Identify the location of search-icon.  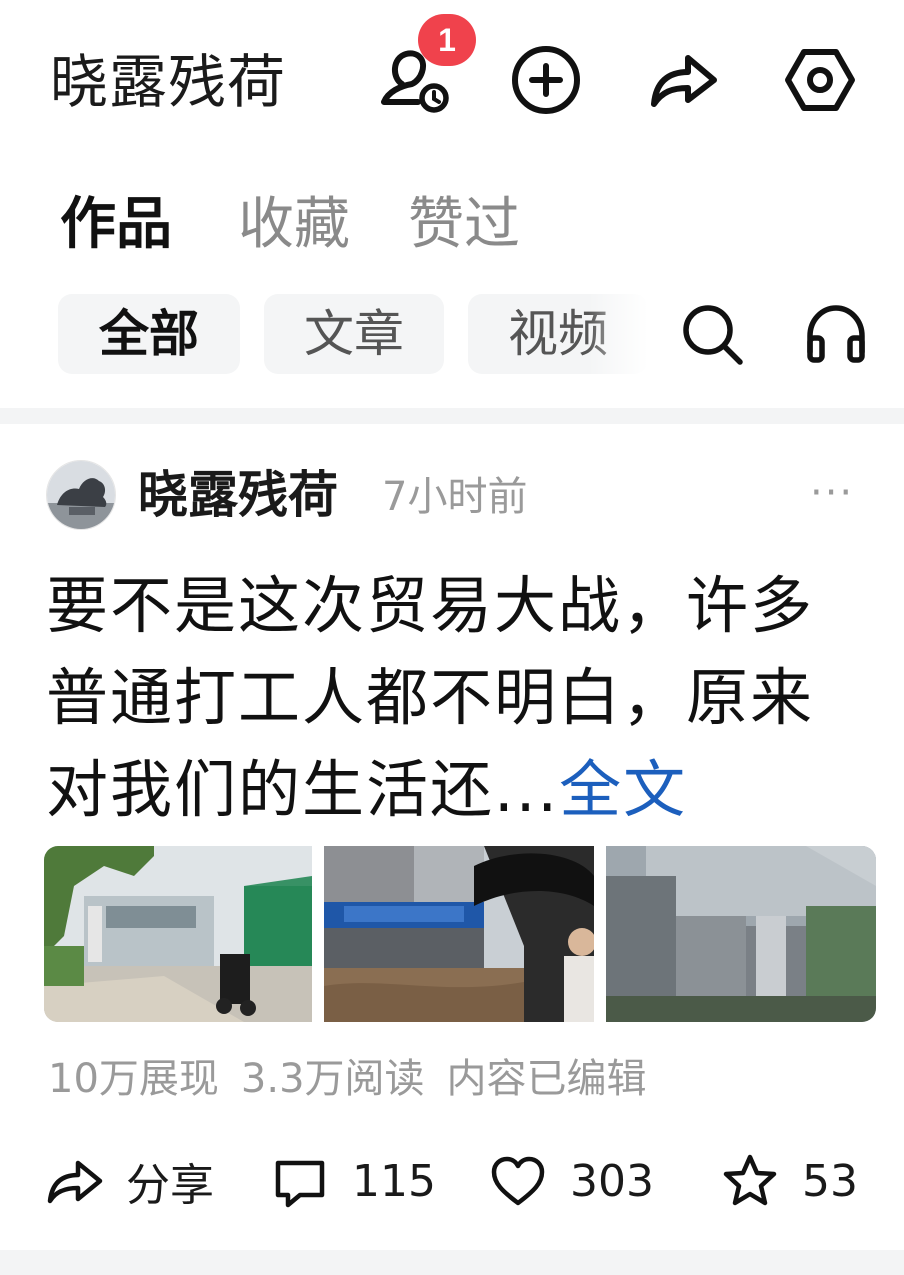
(713, 335).